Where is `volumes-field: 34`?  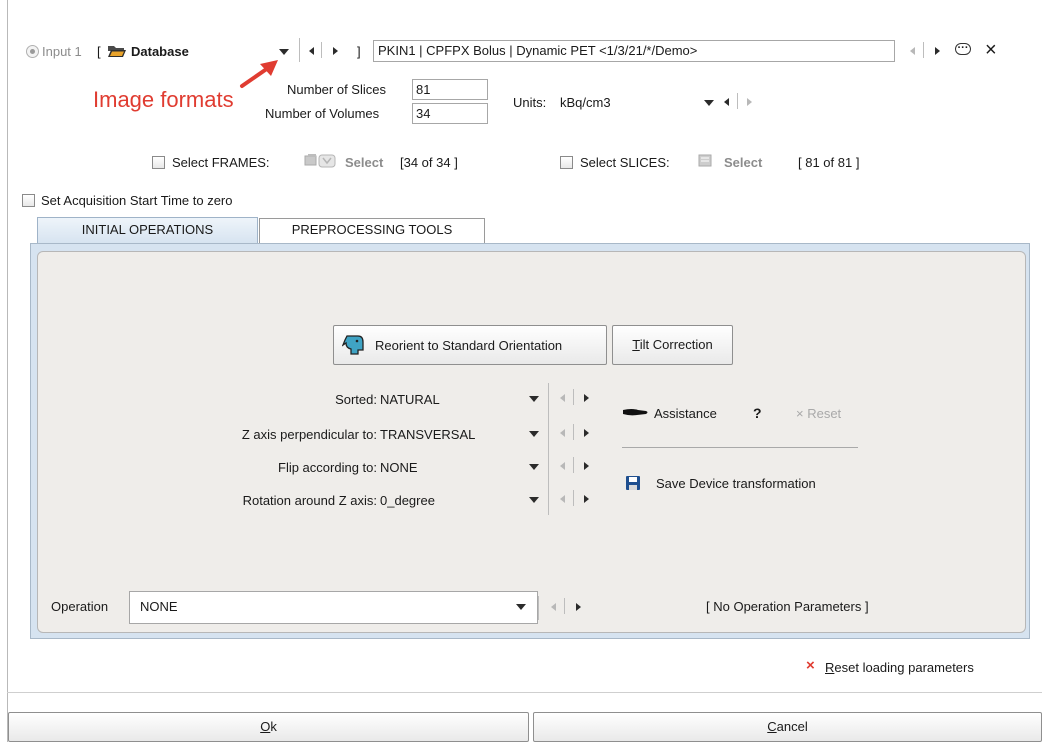 volumes-field: 34 is located at coordinates (450, 113).